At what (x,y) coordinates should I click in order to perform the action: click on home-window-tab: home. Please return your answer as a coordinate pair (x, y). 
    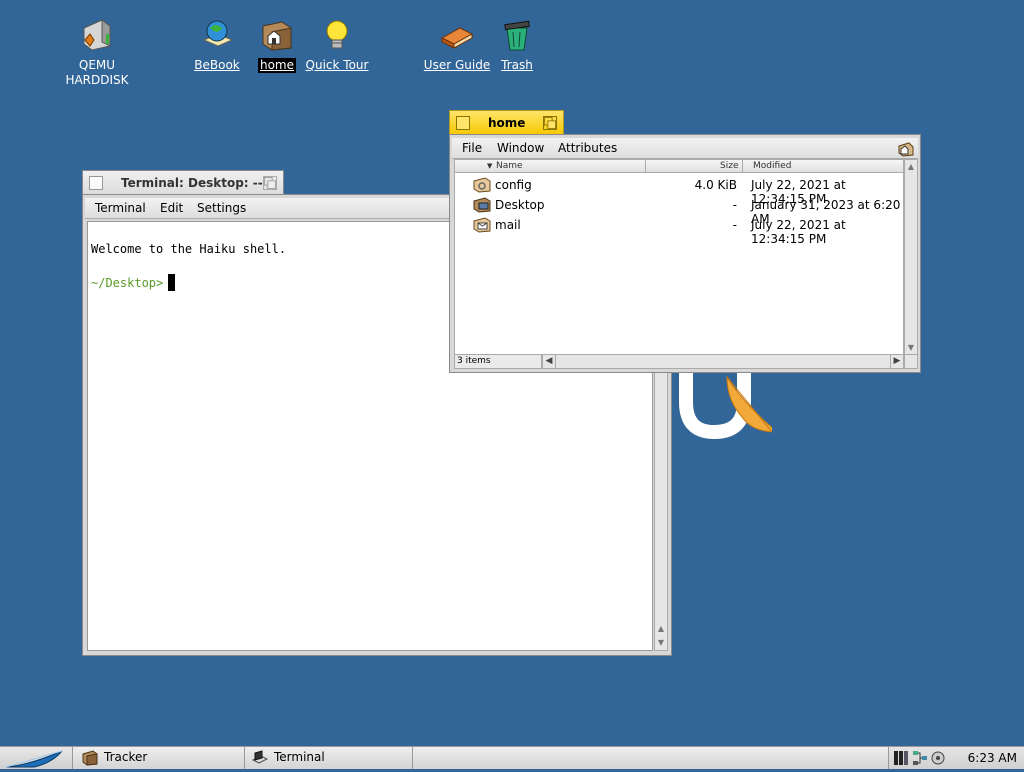
    Looking at the image, I should click on (506, 122).